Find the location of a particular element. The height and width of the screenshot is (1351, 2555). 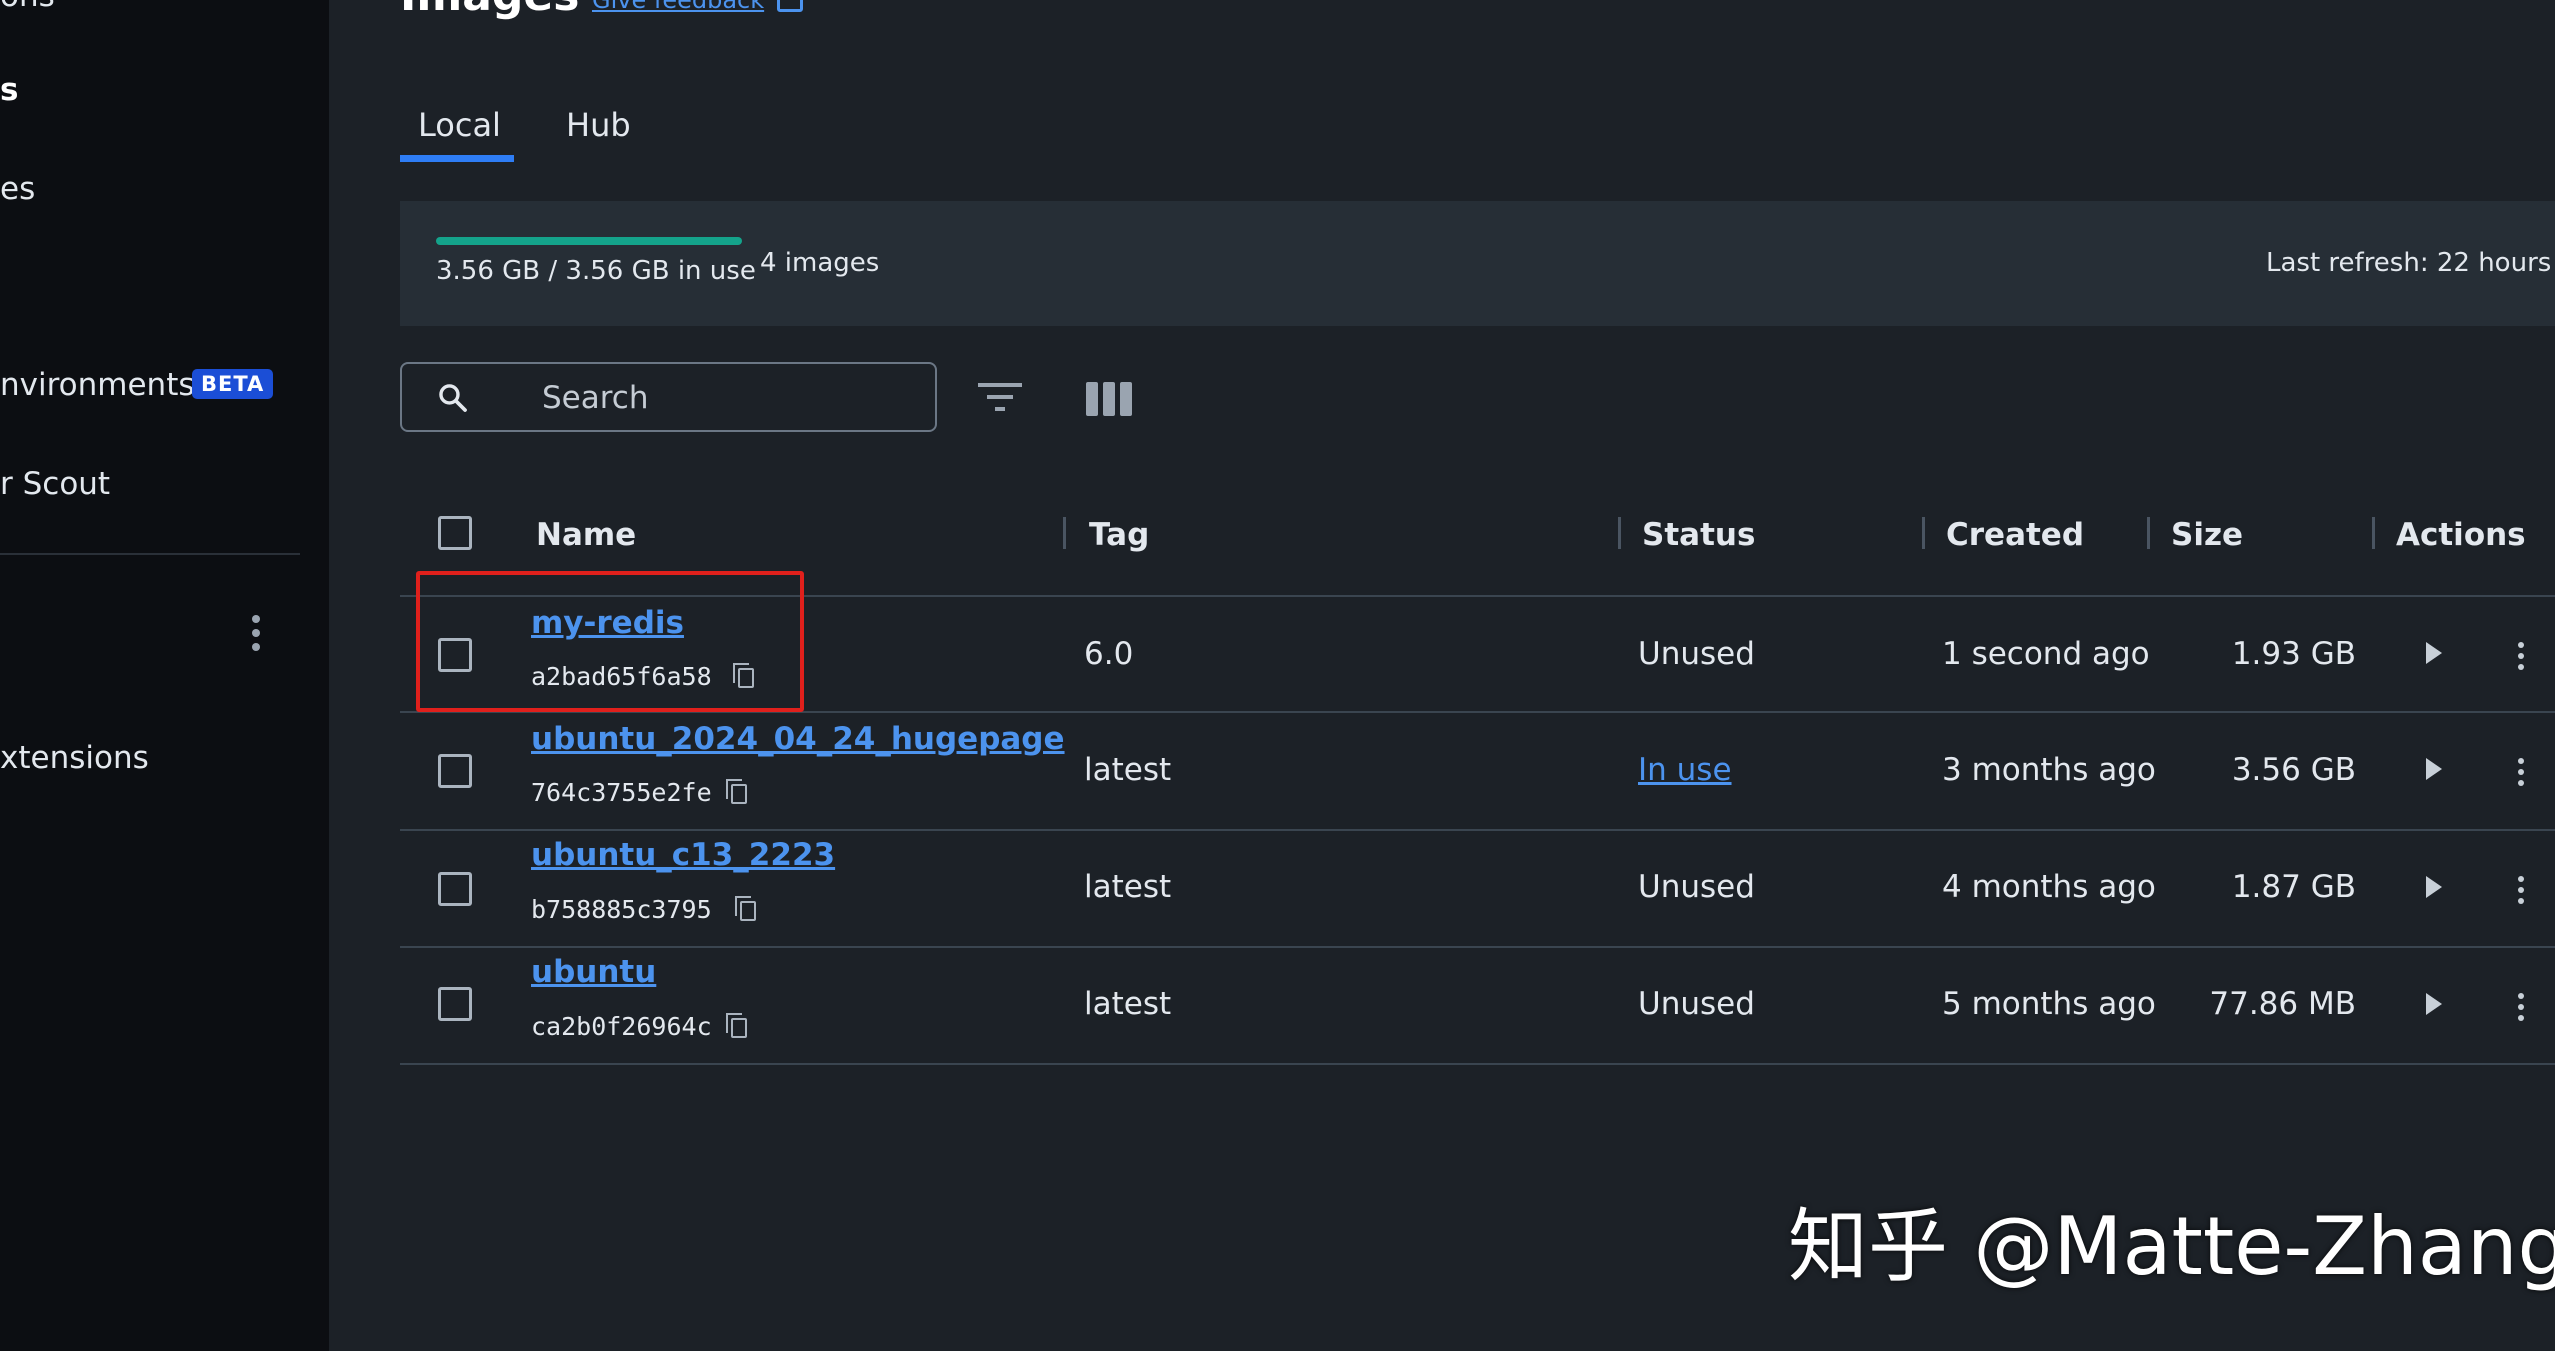

sidebar-item-volumes: es is located at coordinates (17, 189).